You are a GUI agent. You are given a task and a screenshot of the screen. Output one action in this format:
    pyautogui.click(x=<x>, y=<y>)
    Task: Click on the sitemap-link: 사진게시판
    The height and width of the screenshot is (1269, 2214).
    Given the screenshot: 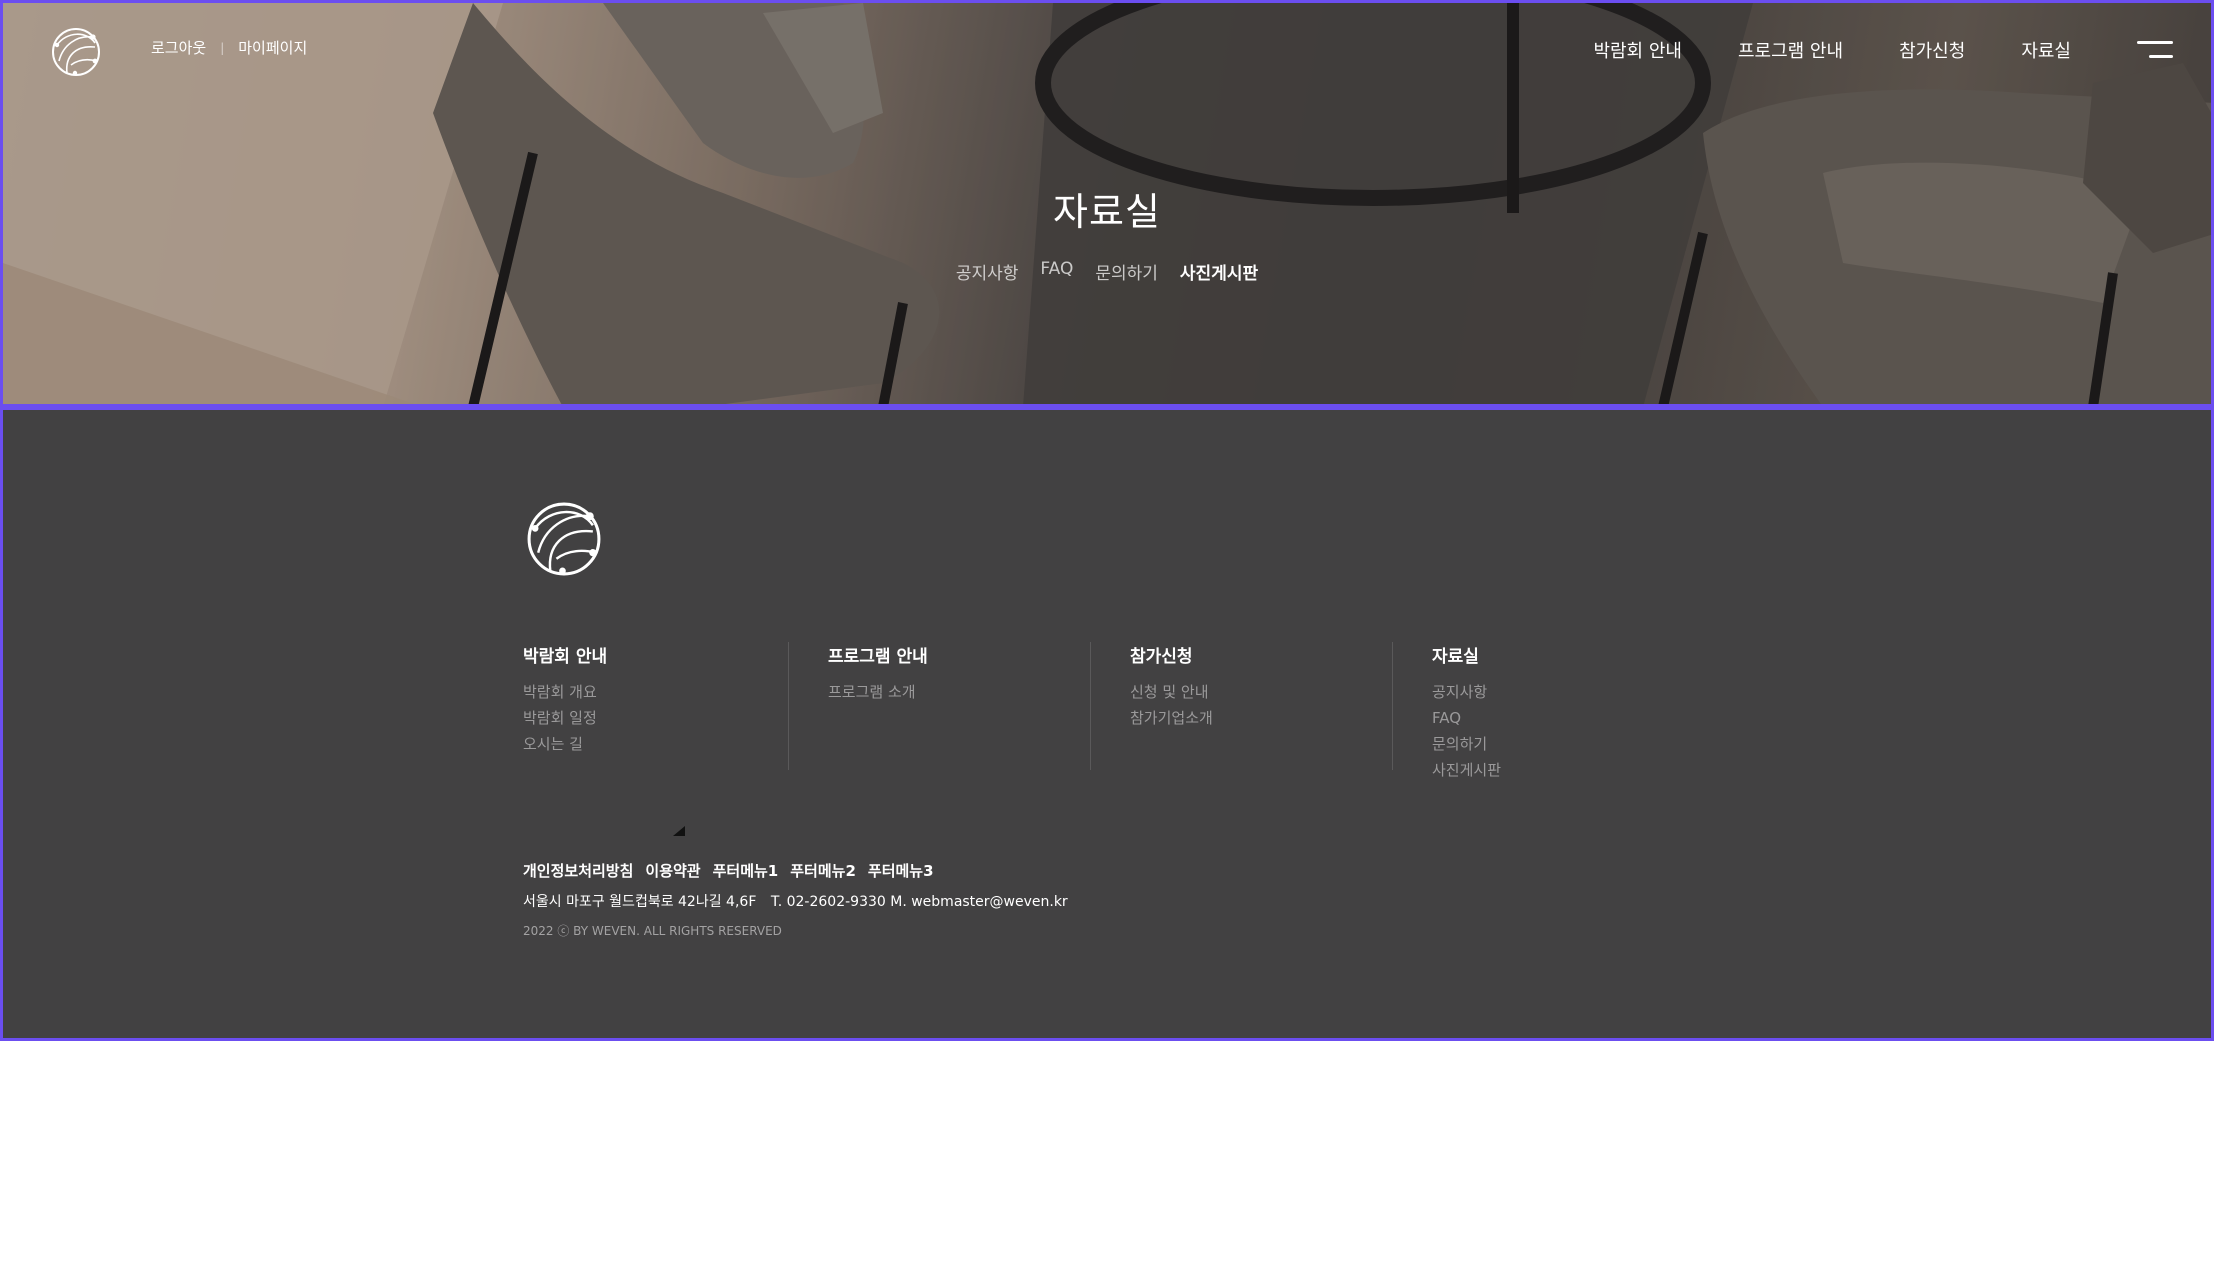 What is the action you would take?
    pyautogui.click(x=1563, y=770)
    